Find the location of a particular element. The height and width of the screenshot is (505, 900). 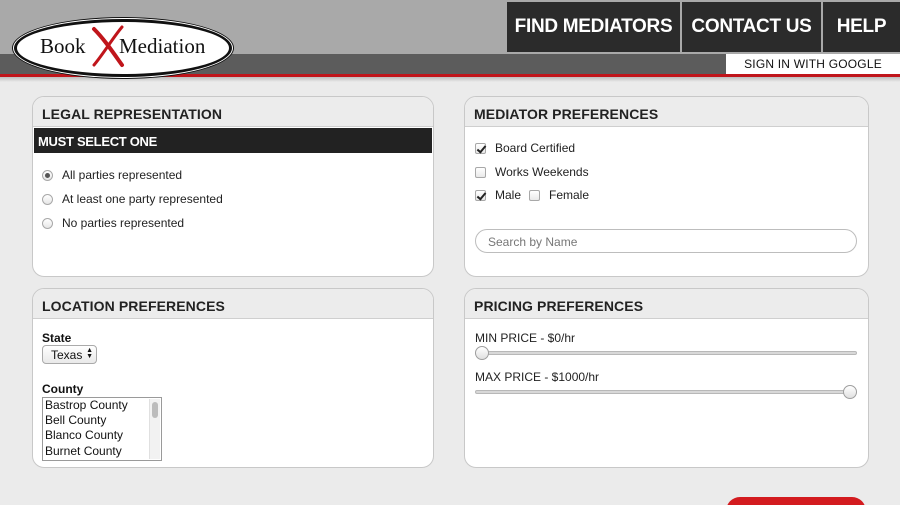

female-option: Female is located at coordinates (559, 195).